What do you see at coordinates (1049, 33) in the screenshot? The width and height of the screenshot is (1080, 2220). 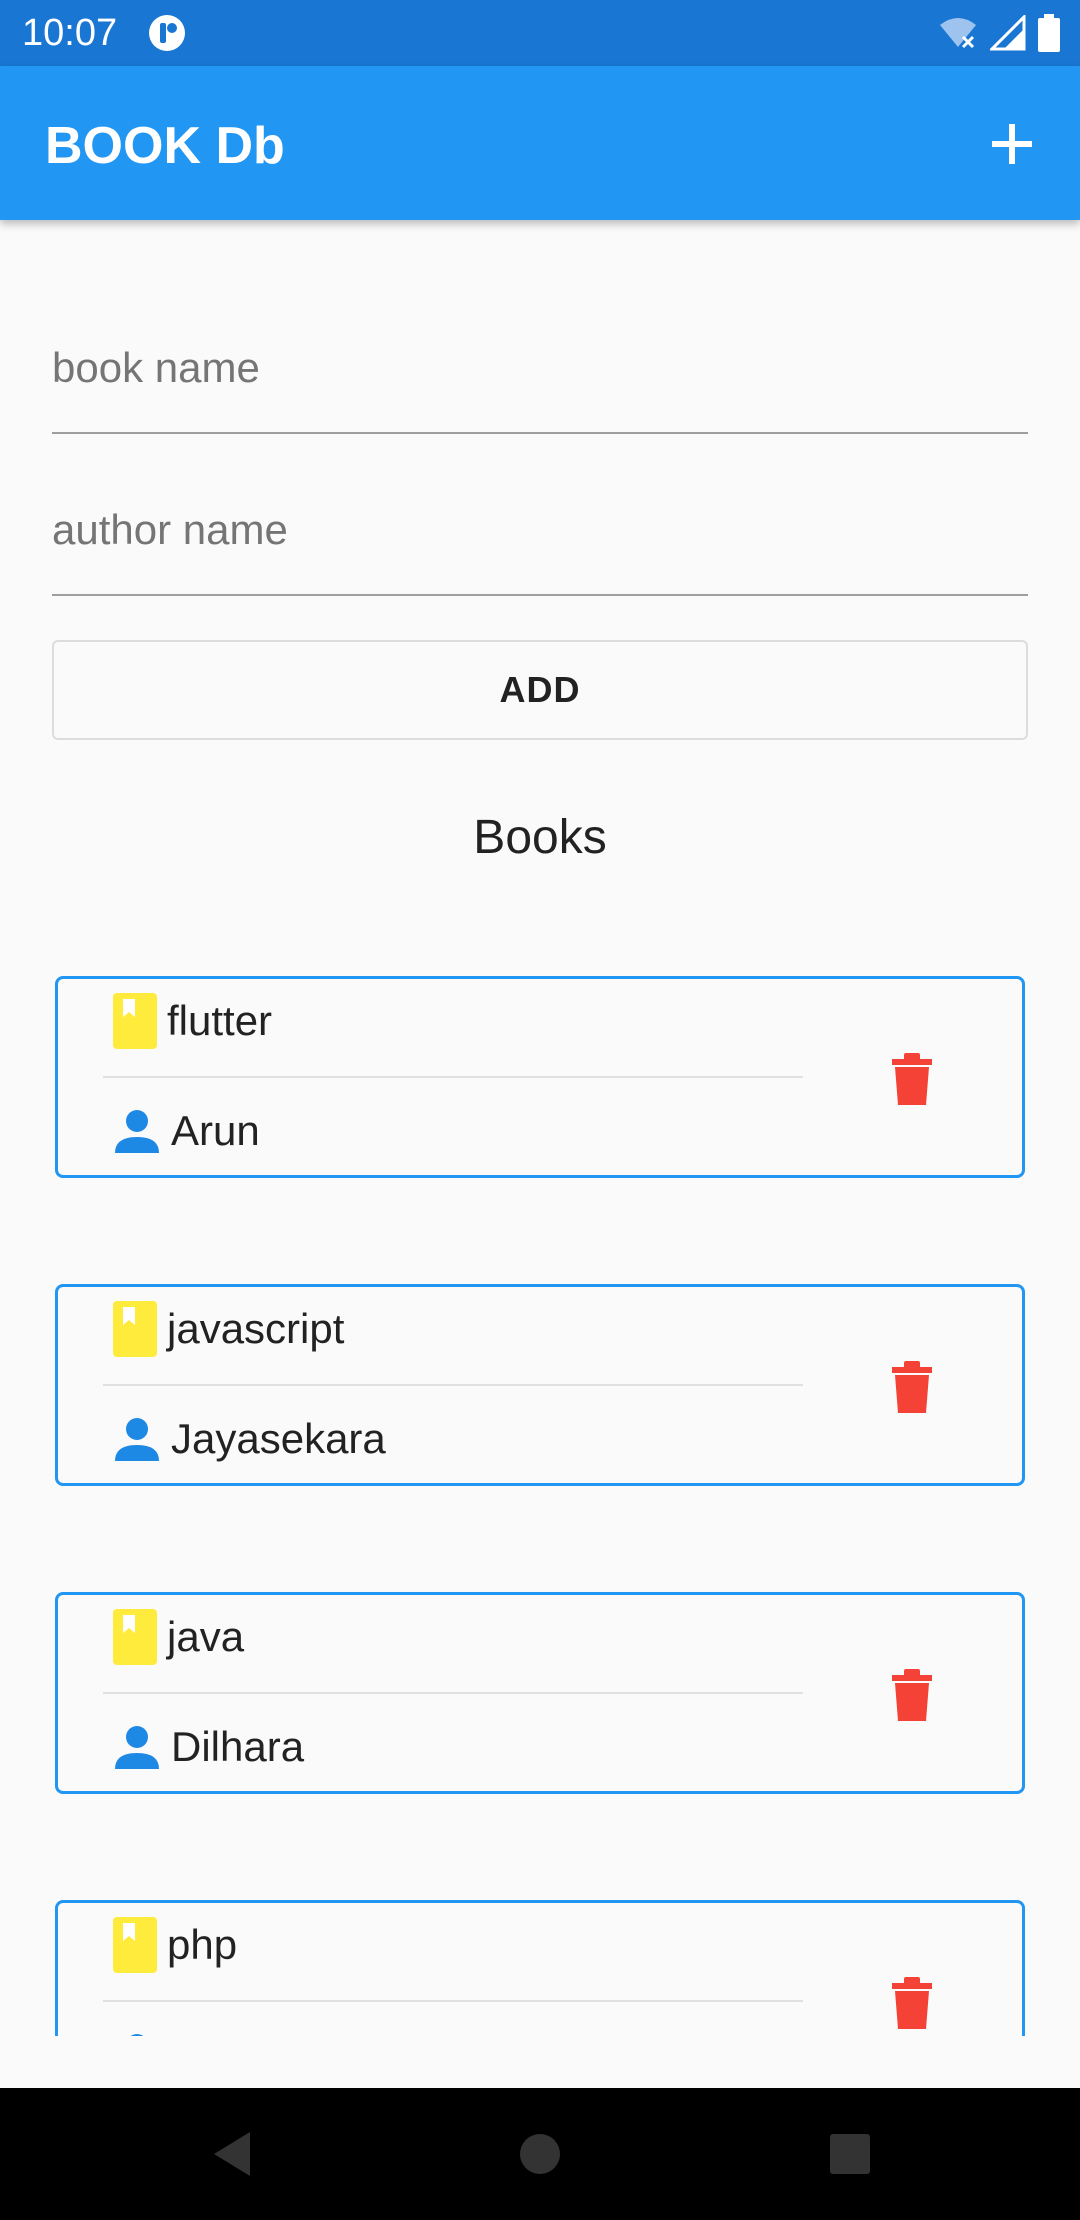 I see `battery-icon` at bounding box center [1049, 33].